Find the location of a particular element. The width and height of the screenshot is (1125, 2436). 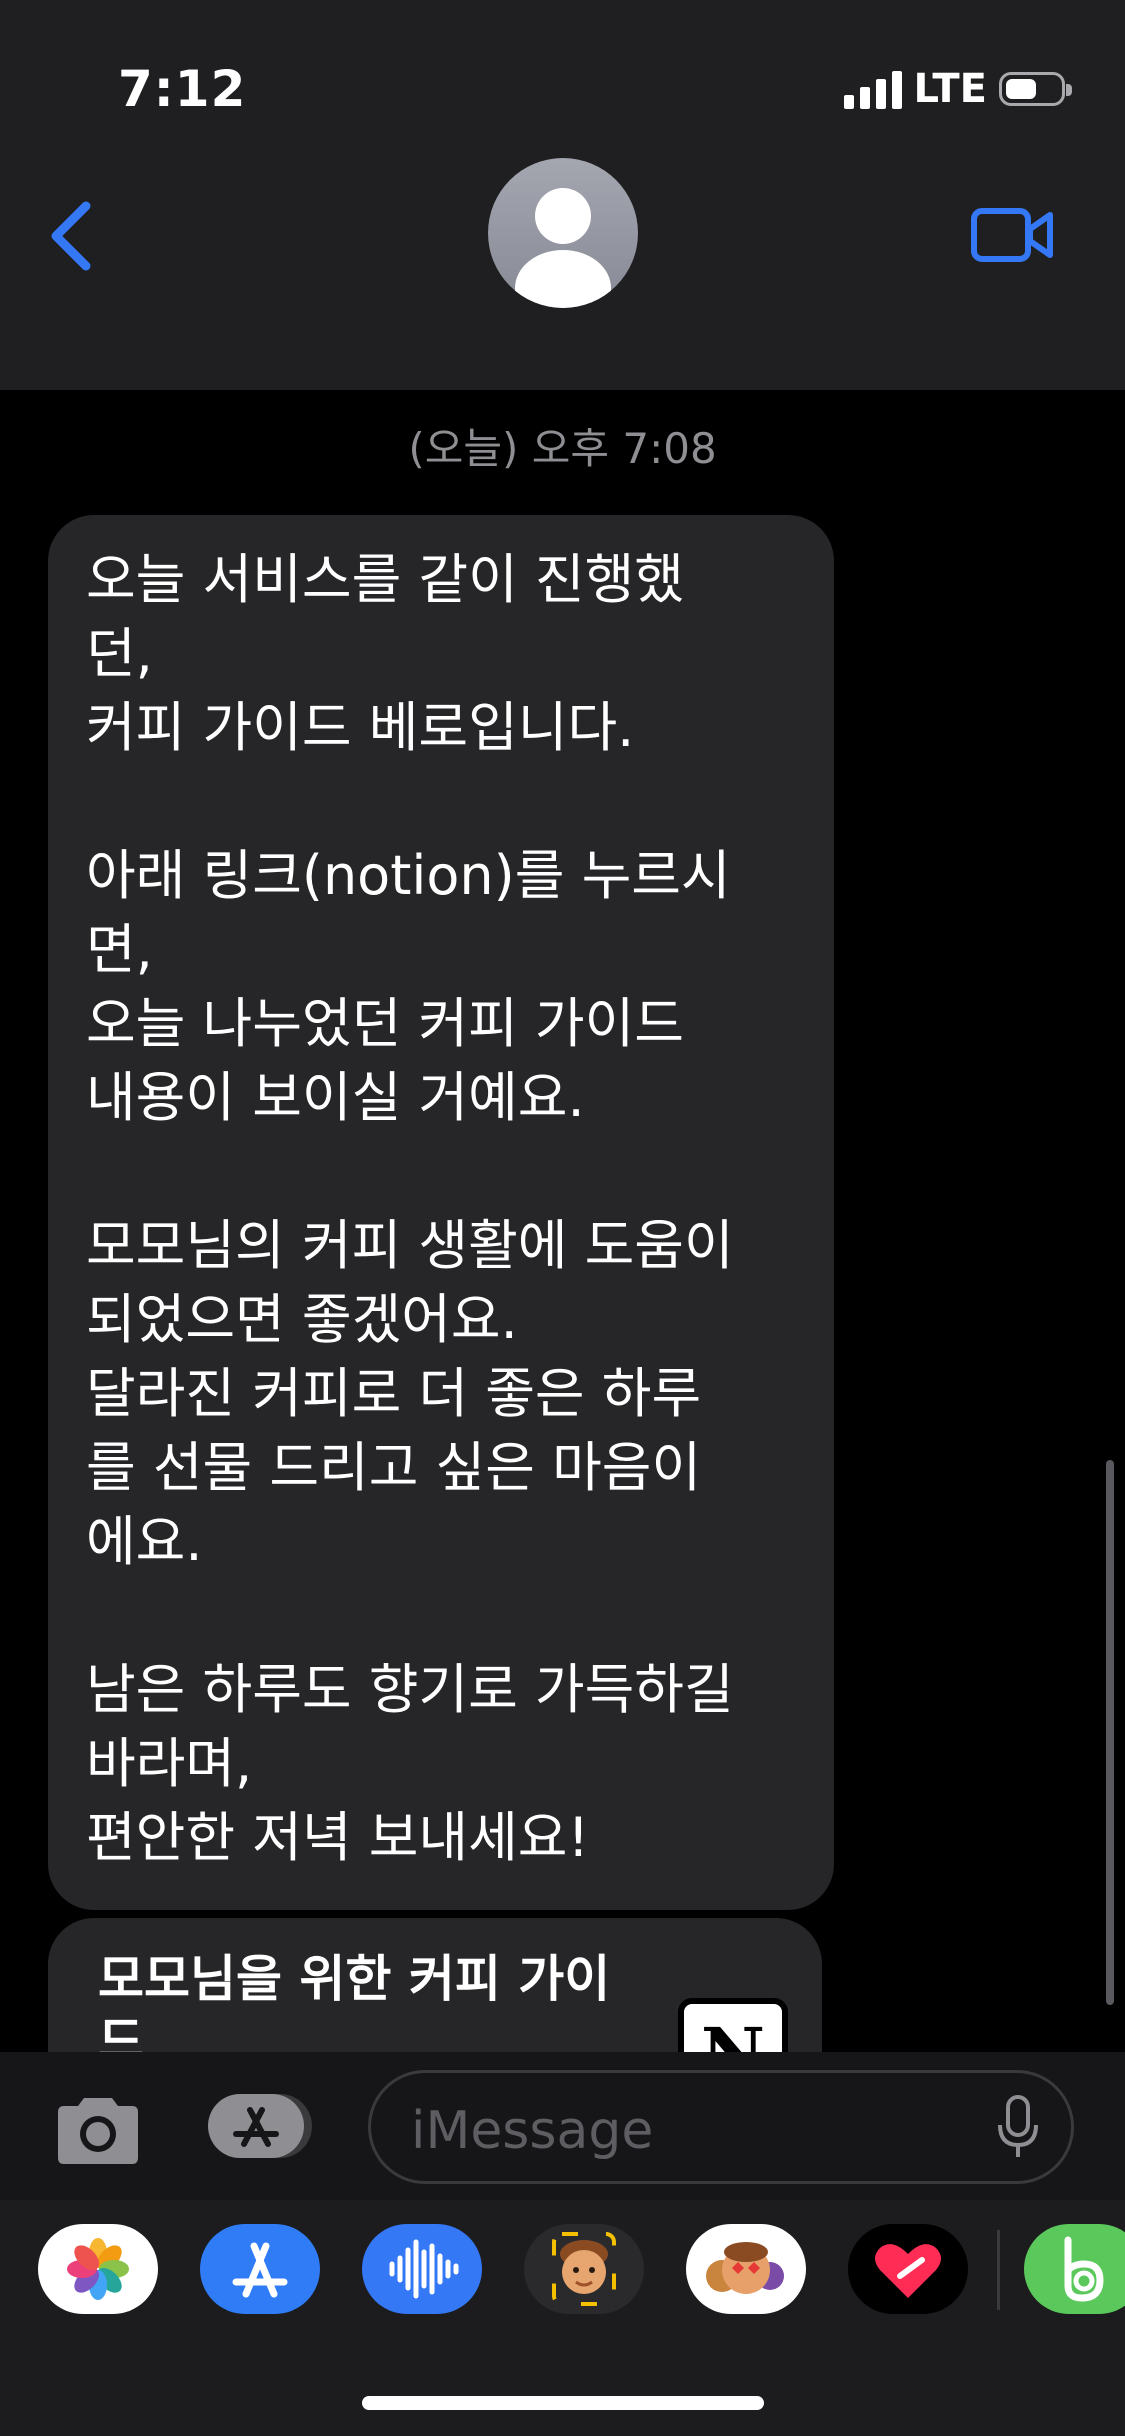

drawer-divider is located at coordinates (998, 2270).